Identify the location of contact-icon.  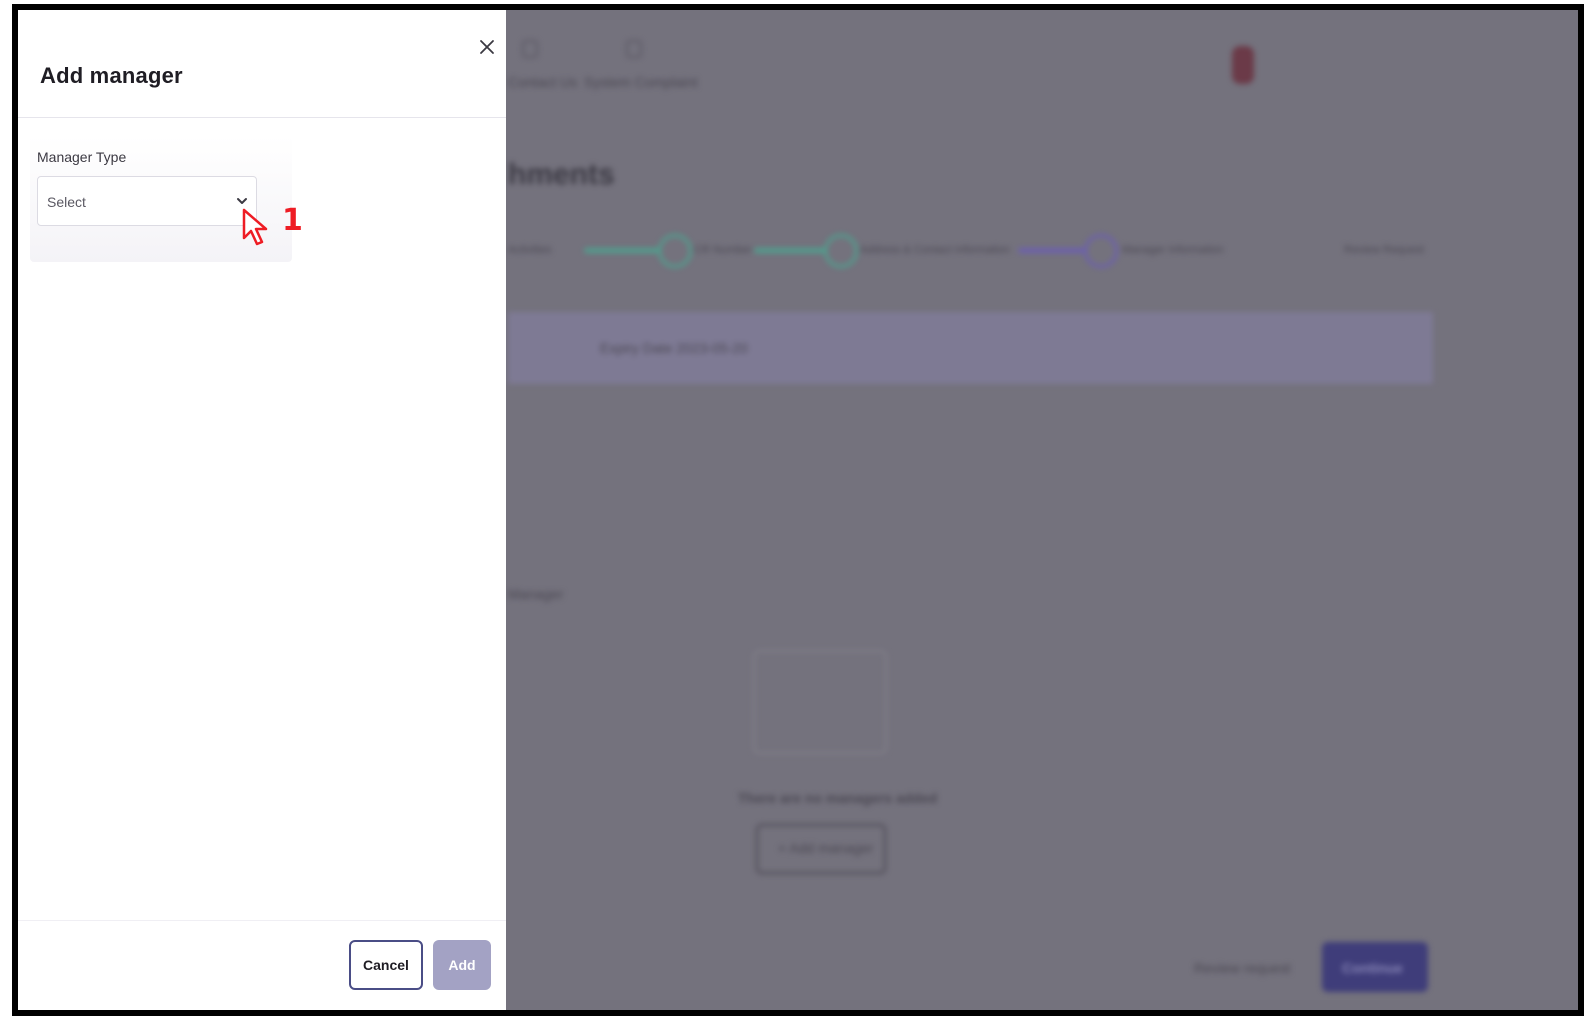
(530, 49).